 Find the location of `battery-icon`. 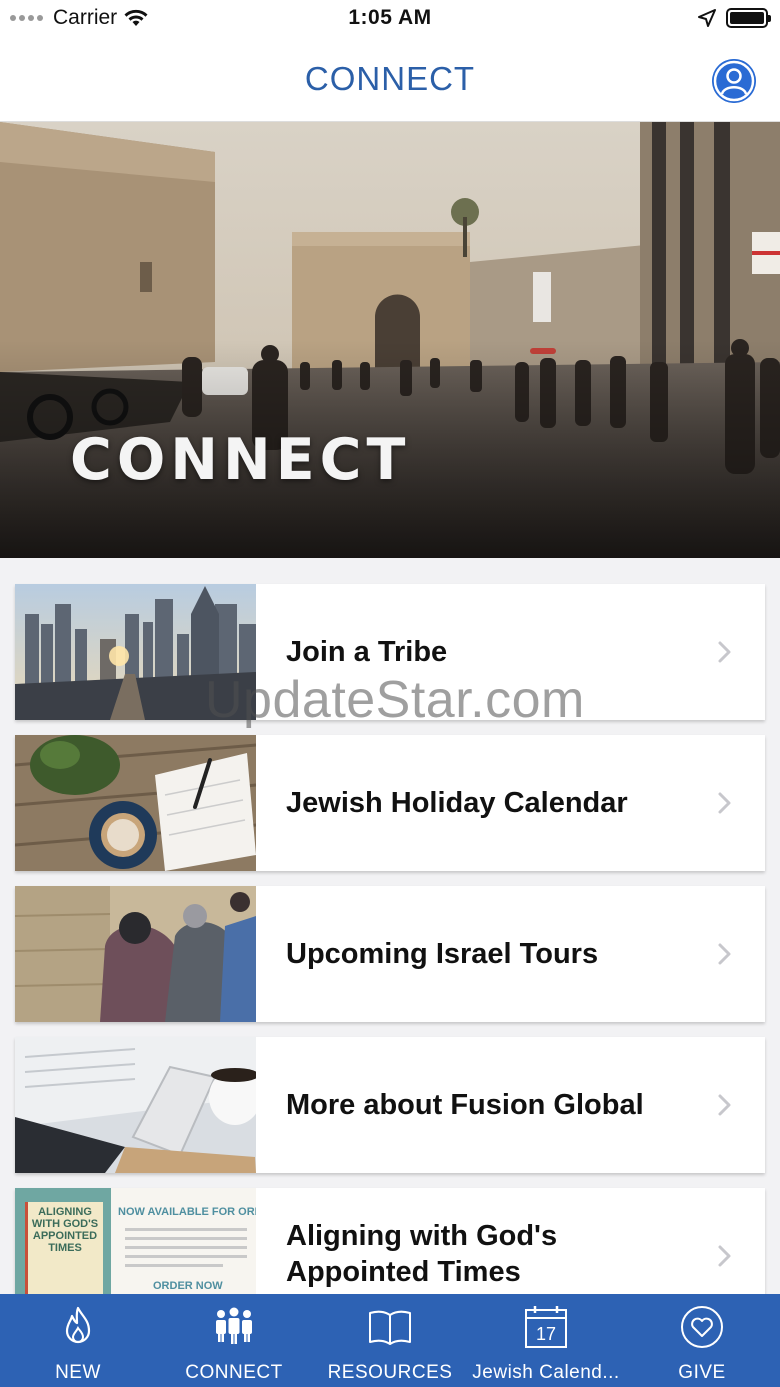

battery-icon is located at coordinates (748, 18).